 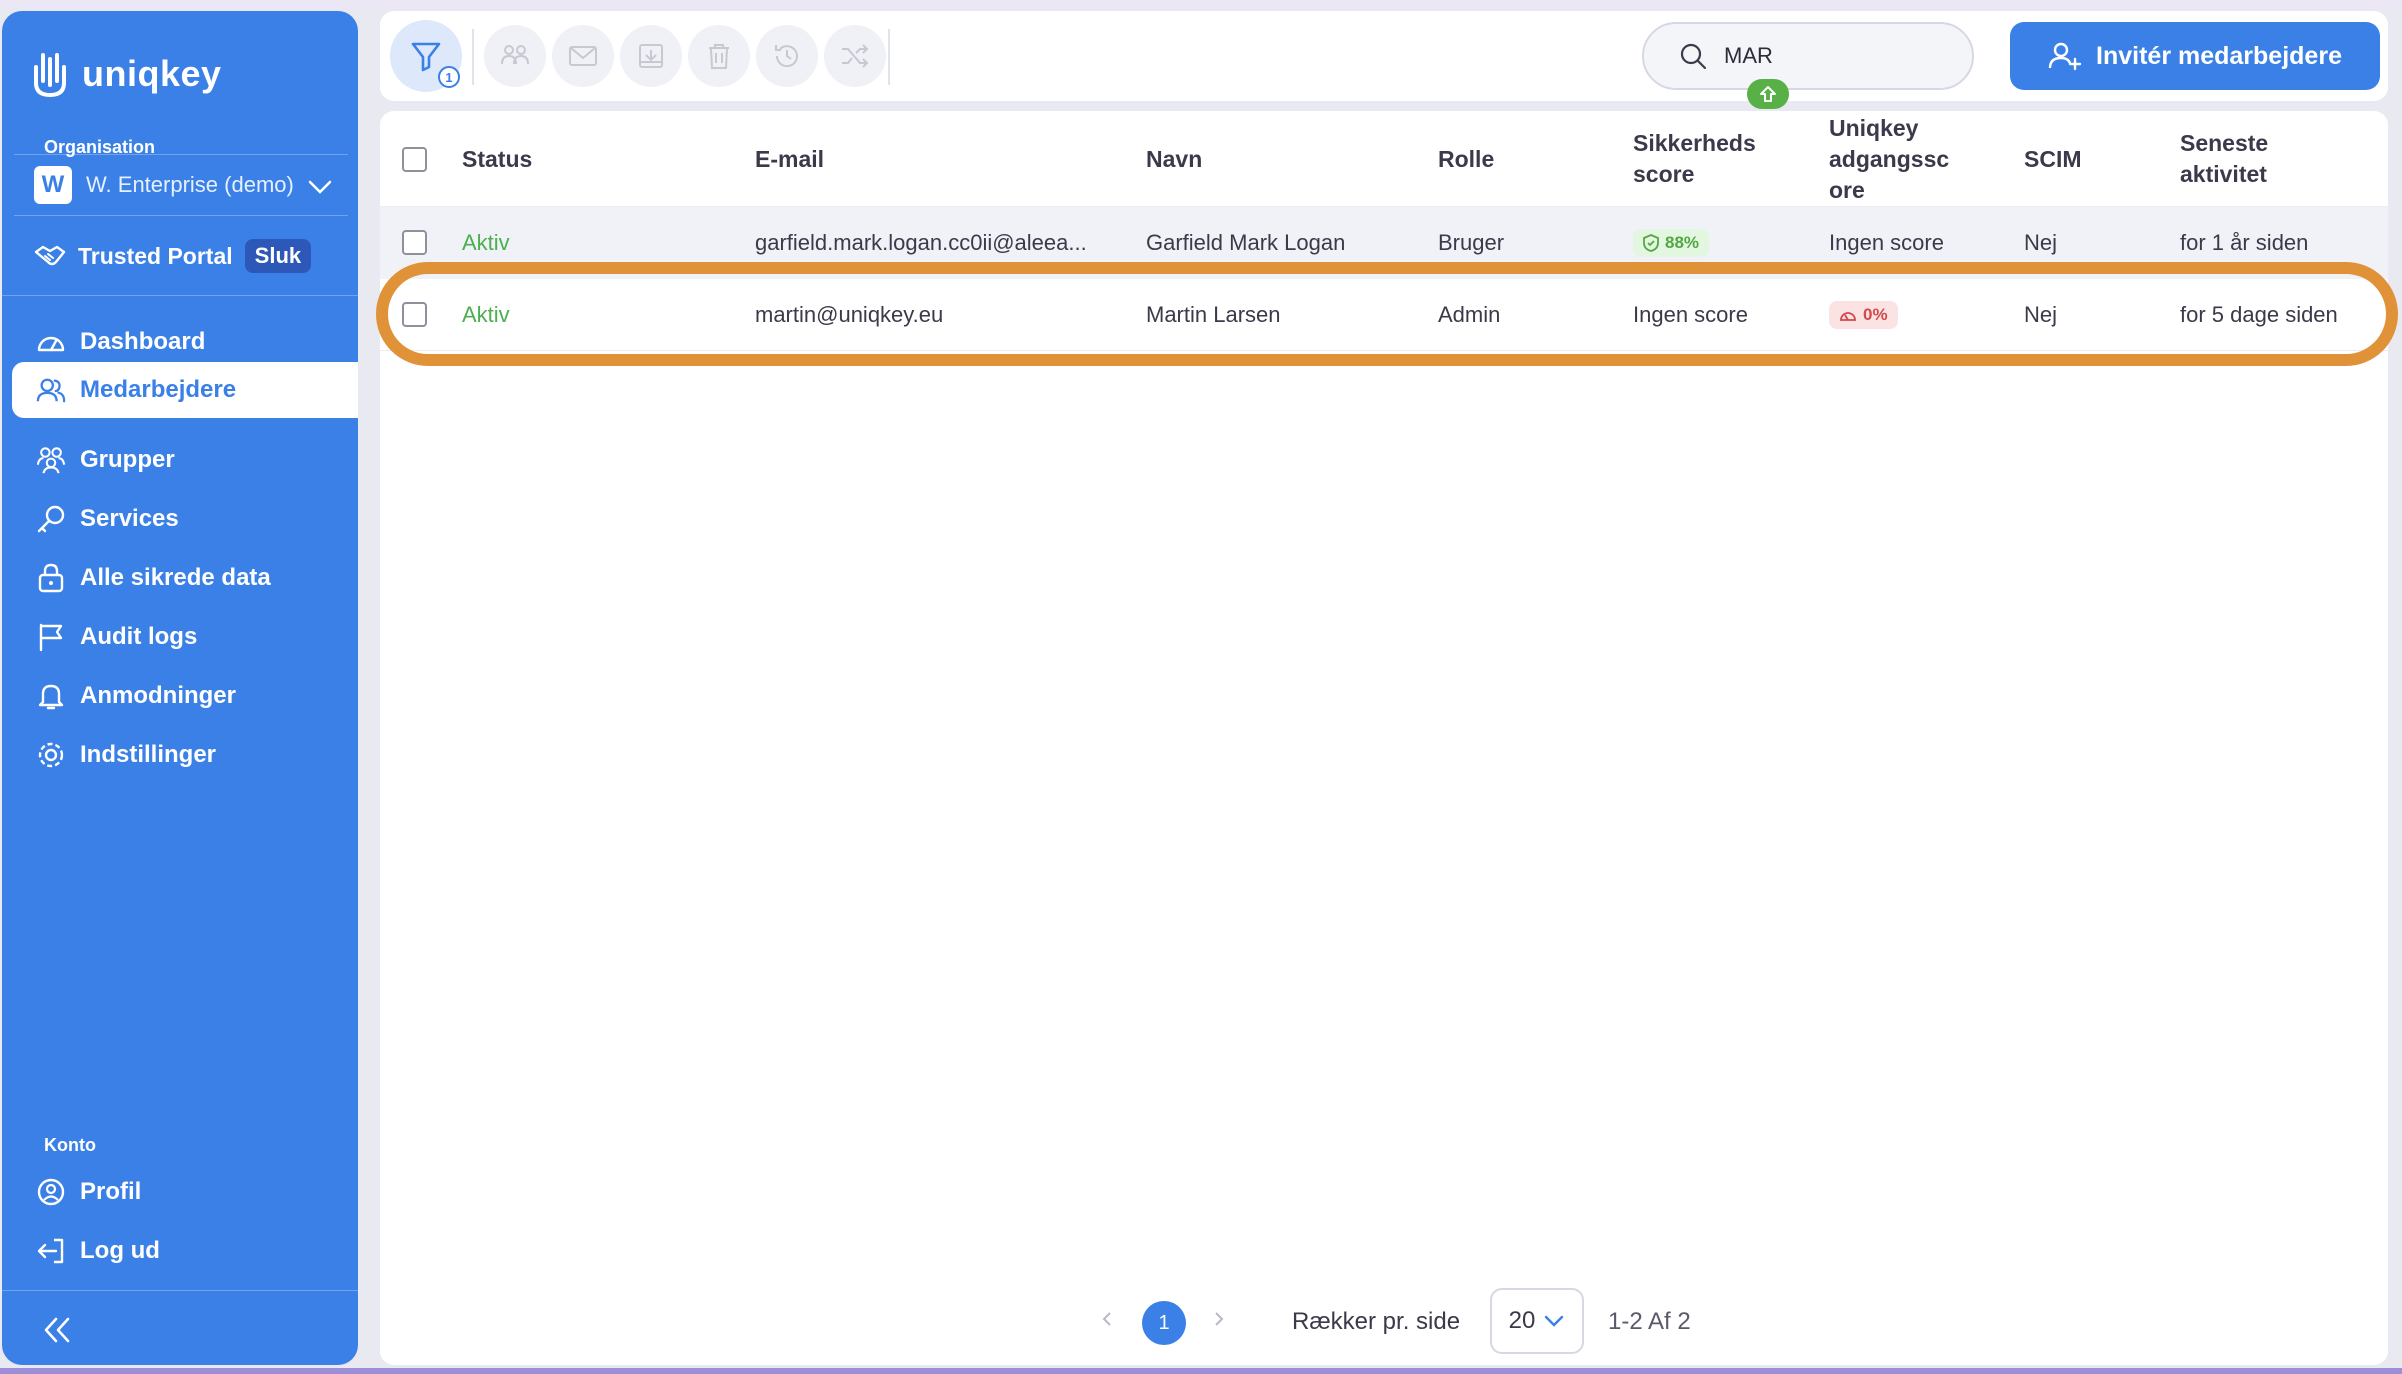 What do you see at coordinates (2244, 242) in the screenshot?
I see `last-activity-cell: for 1 år siden` at bounding box center [2244, 242].